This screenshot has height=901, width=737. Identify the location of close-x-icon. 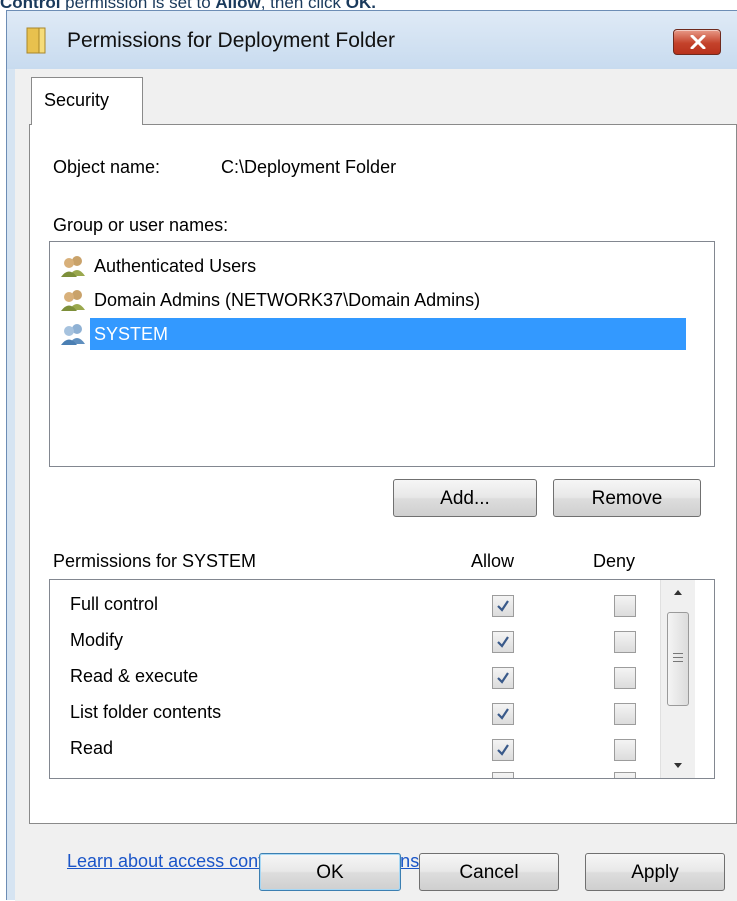
(698, 42).